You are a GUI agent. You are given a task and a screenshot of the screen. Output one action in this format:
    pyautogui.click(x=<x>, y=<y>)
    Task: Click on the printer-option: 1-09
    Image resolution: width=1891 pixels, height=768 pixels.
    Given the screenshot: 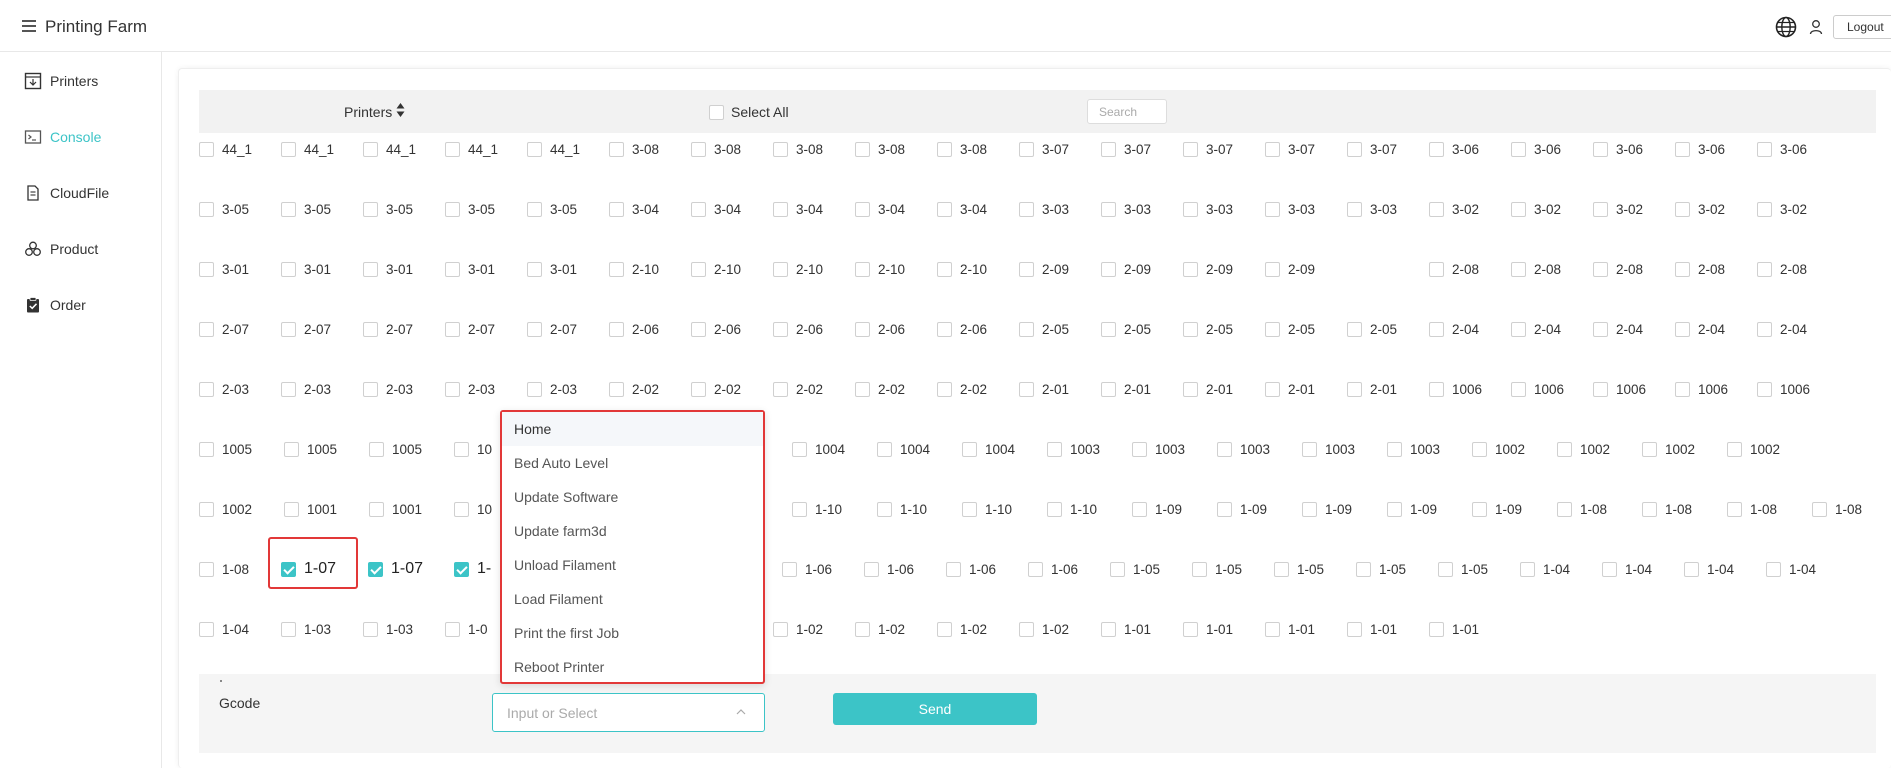 What is the action you would take?
    pyautogui.click(x=1327, y=509)
    